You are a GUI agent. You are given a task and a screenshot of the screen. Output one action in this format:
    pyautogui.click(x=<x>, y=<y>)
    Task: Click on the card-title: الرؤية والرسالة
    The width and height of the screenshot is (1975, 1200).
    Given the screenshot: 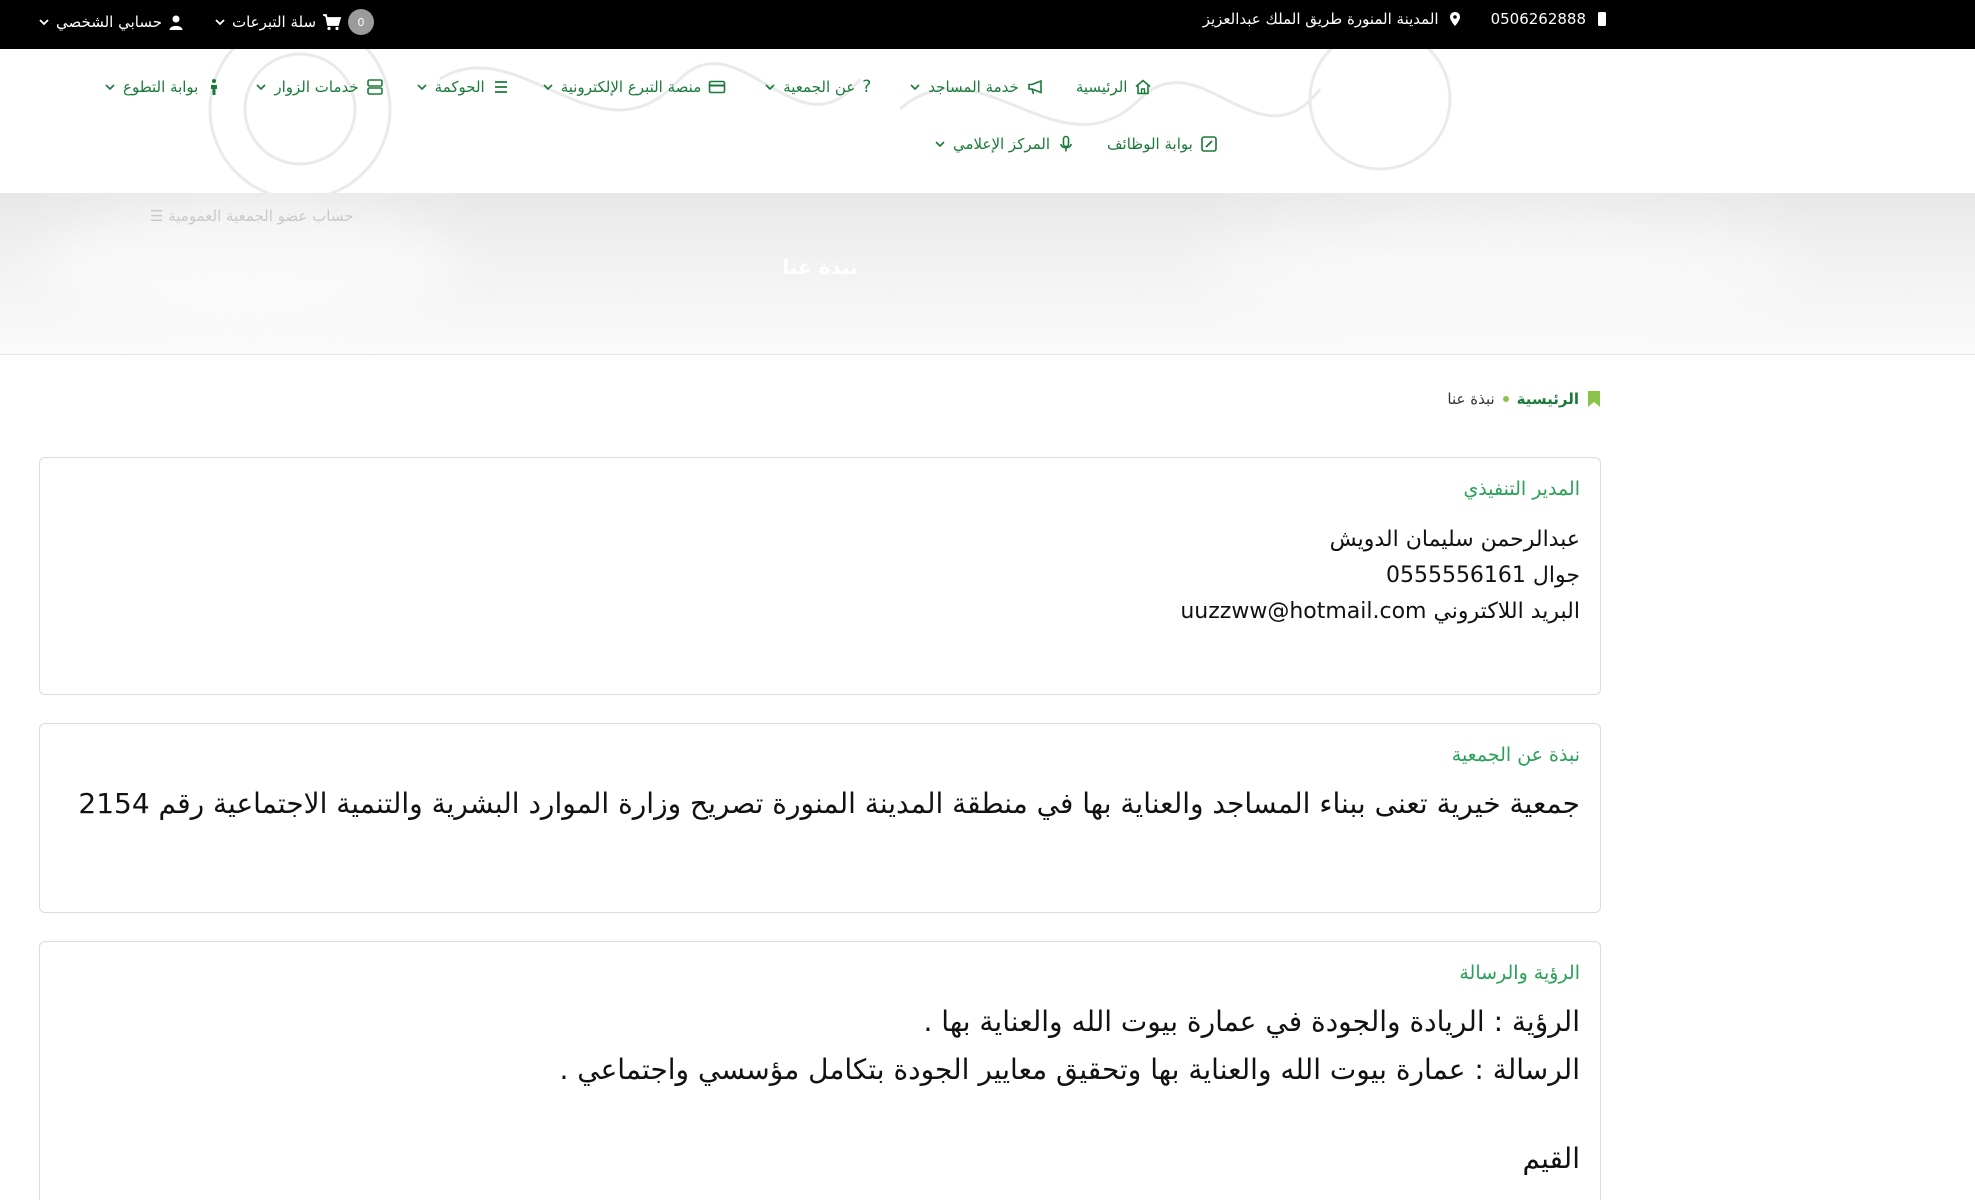 What is the action you would take?
    pyautogui.click(x=1519, y=973)
    